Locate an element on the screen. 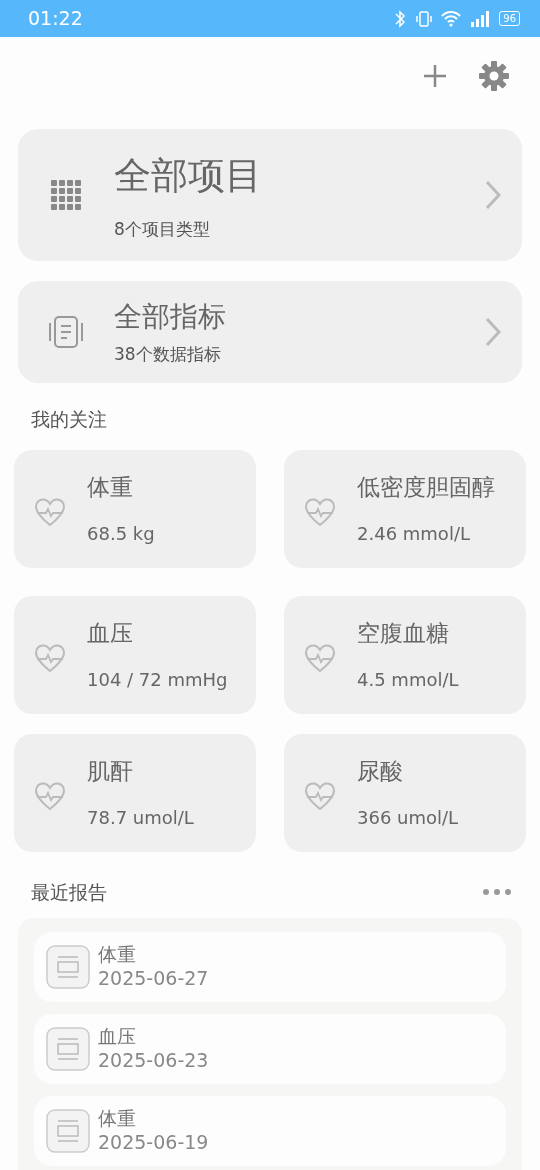  favorite-card: 血压 104 / 72 mmHg is located at coordinates (135, 654).